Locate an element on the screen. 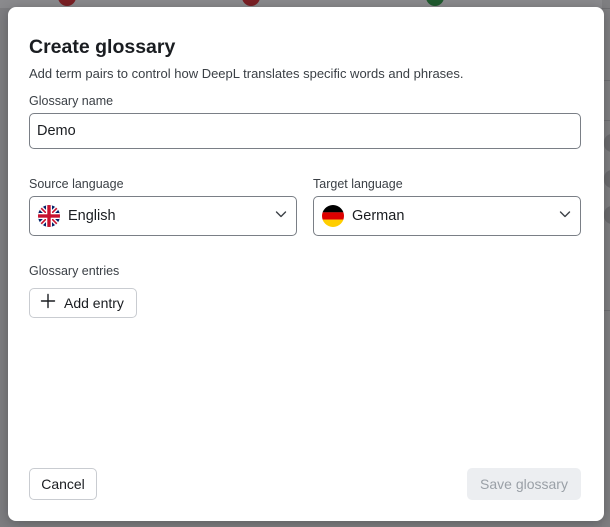 The height and width of the screenshot is (527, 610). target-language-label: Target language is located at coordinates (358, 184).